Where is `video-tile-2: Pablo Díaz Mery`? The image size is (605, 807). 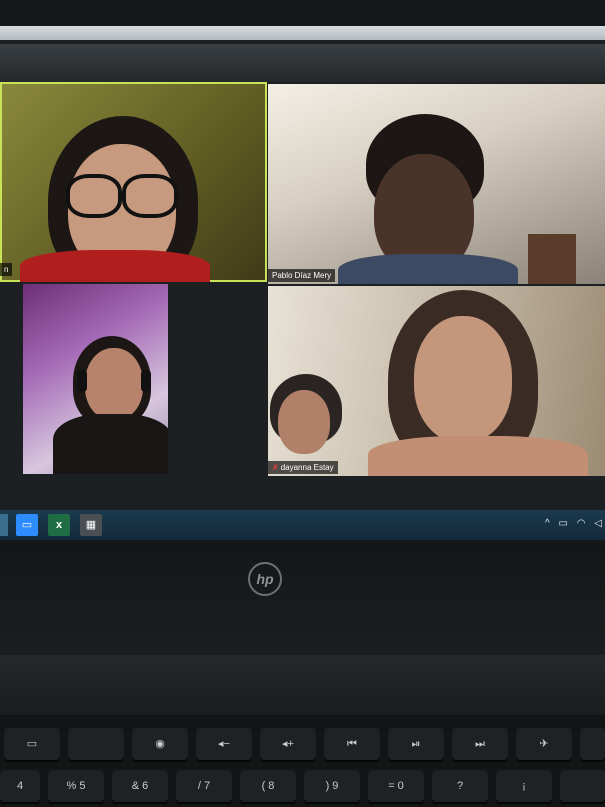 video-tile-2: Pablo Díaz Mery is located at coordinates (436, 184).